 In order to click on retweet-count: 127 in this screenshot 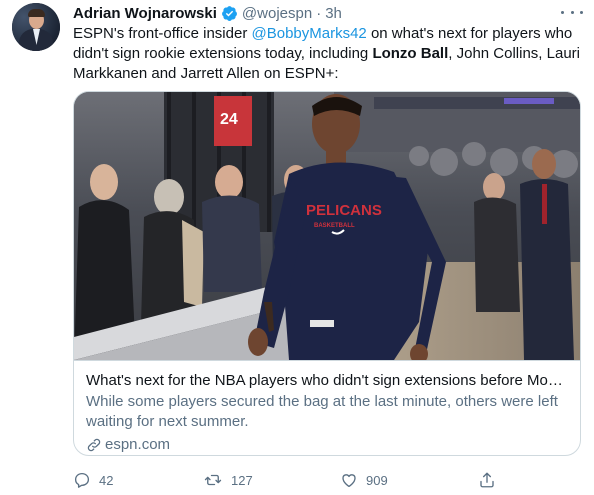, I will do `click(242, 480)`.